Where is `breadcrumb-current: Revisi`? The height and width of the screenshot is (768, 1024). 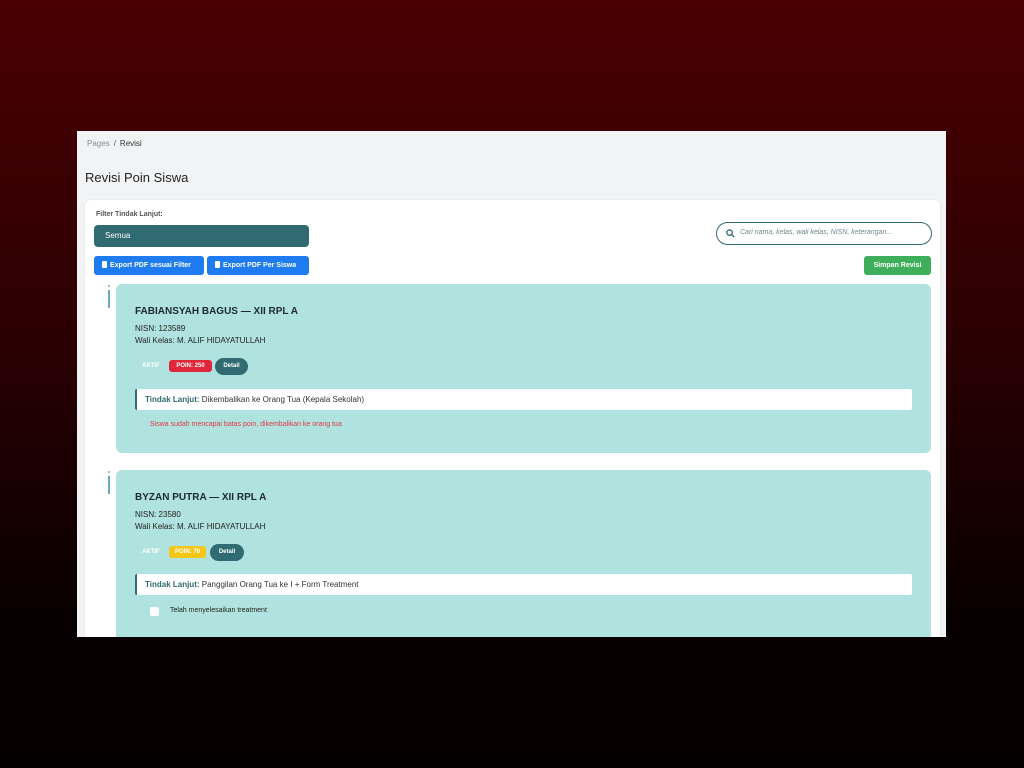 breadcrumb-current: Revisi is located at coordinates (130, 143).